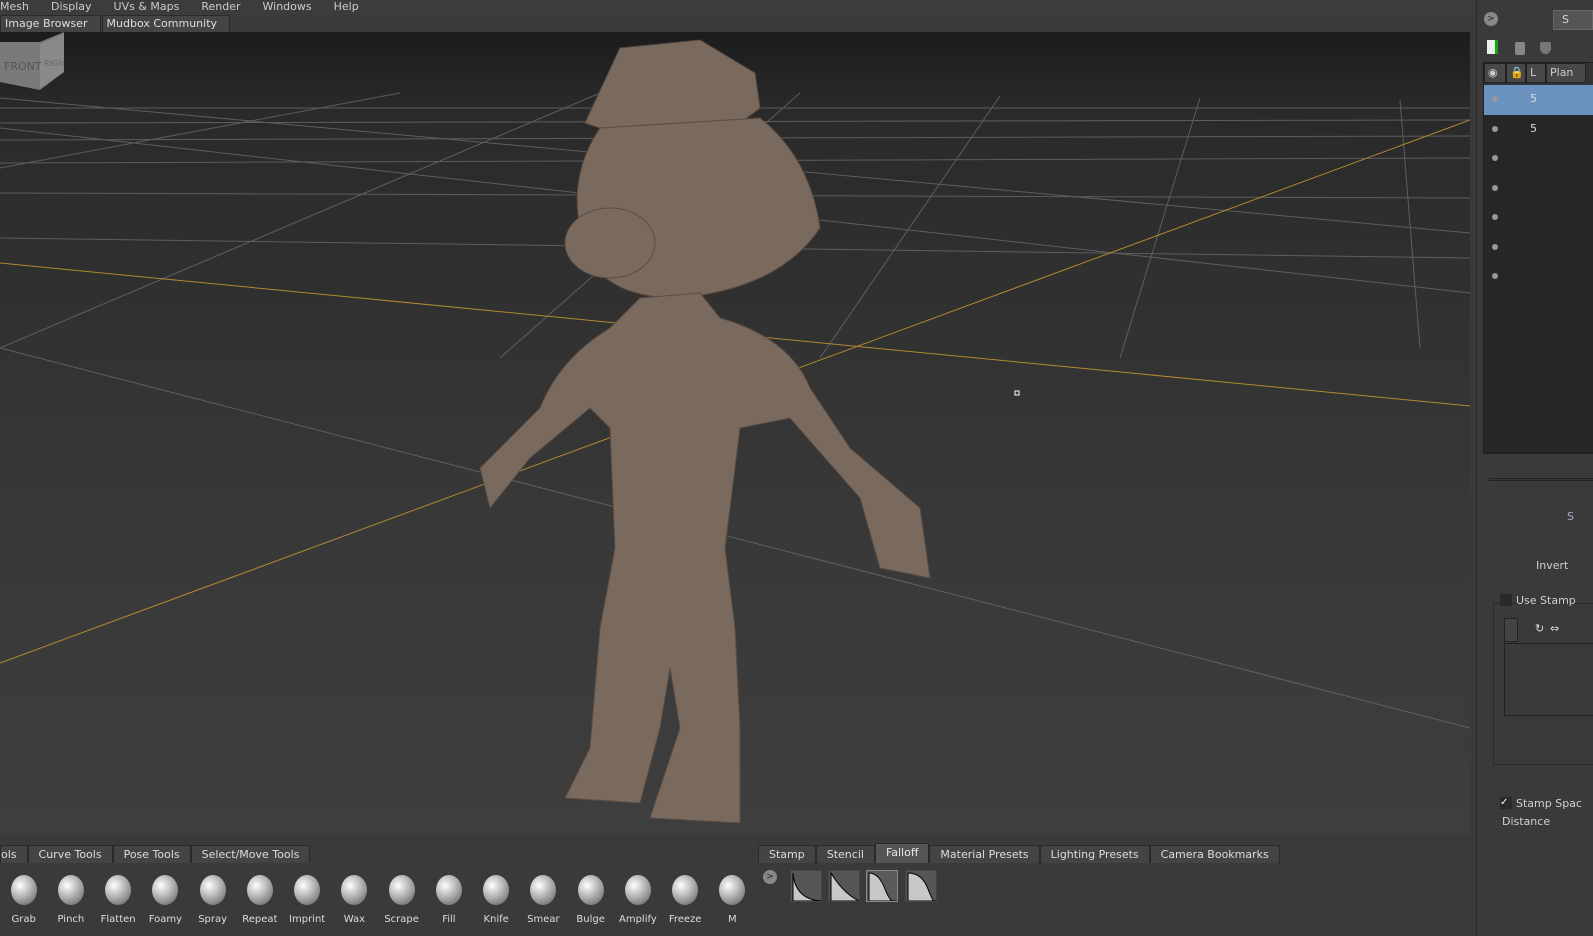 The image size is (1593, 936). Describe the element at coordinates (496, 899) in the screenshot. I see `tool-knife: Knife` at that location.